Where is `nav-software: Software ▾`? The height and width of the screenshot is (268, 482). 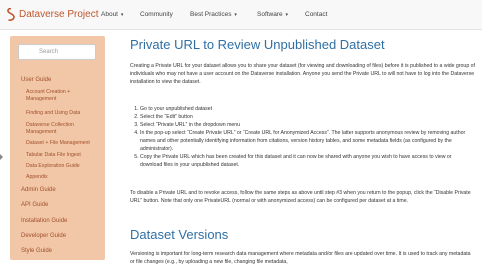
nav-software: Software ▾ is located at coordinates (272, 14).